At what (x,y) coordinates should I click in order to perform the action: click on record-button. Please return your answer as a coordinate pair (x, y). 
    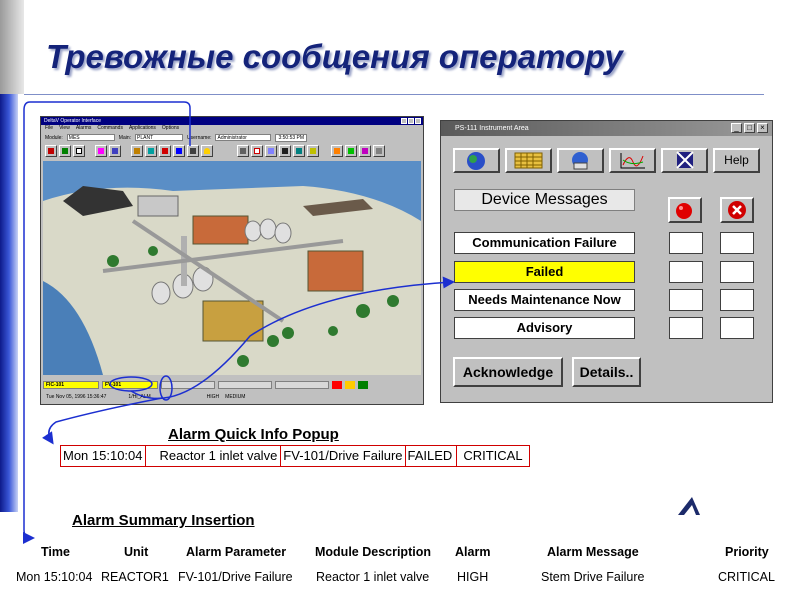
    Looking at the image, I should click on (685, 210).